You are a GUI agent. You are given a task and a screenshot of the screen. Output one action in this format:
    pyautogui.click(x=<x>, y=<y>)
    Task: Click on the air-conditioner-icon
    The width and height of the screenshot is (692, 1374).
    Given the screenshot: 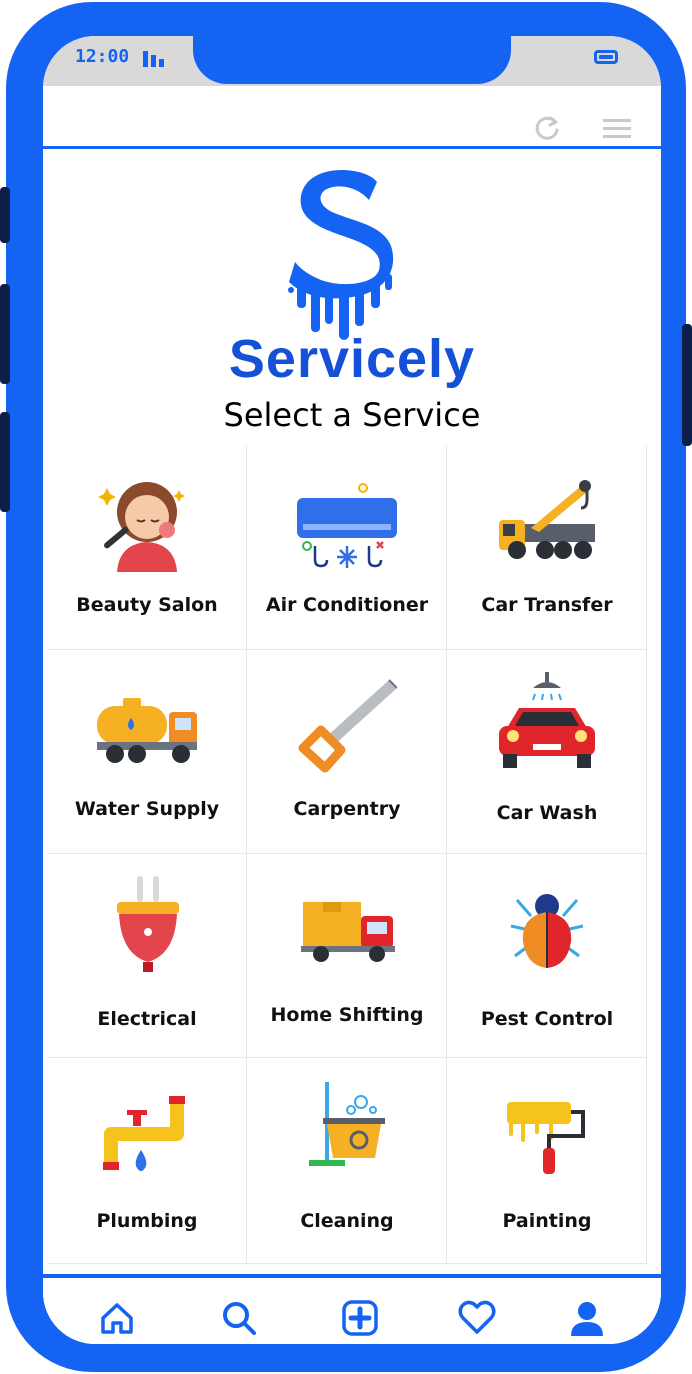 What is the action you would take?
    pyautogui.click(x=347, y=525)
    